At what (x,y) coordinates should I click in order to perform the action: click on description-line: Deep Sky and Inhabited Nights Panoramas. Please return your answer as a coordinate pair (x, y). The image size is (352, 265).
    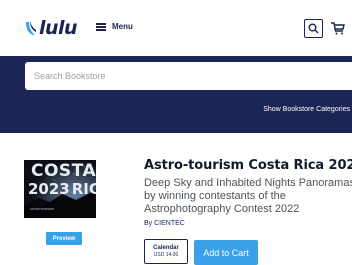
    Looking at the image, I should click on (248, 183).